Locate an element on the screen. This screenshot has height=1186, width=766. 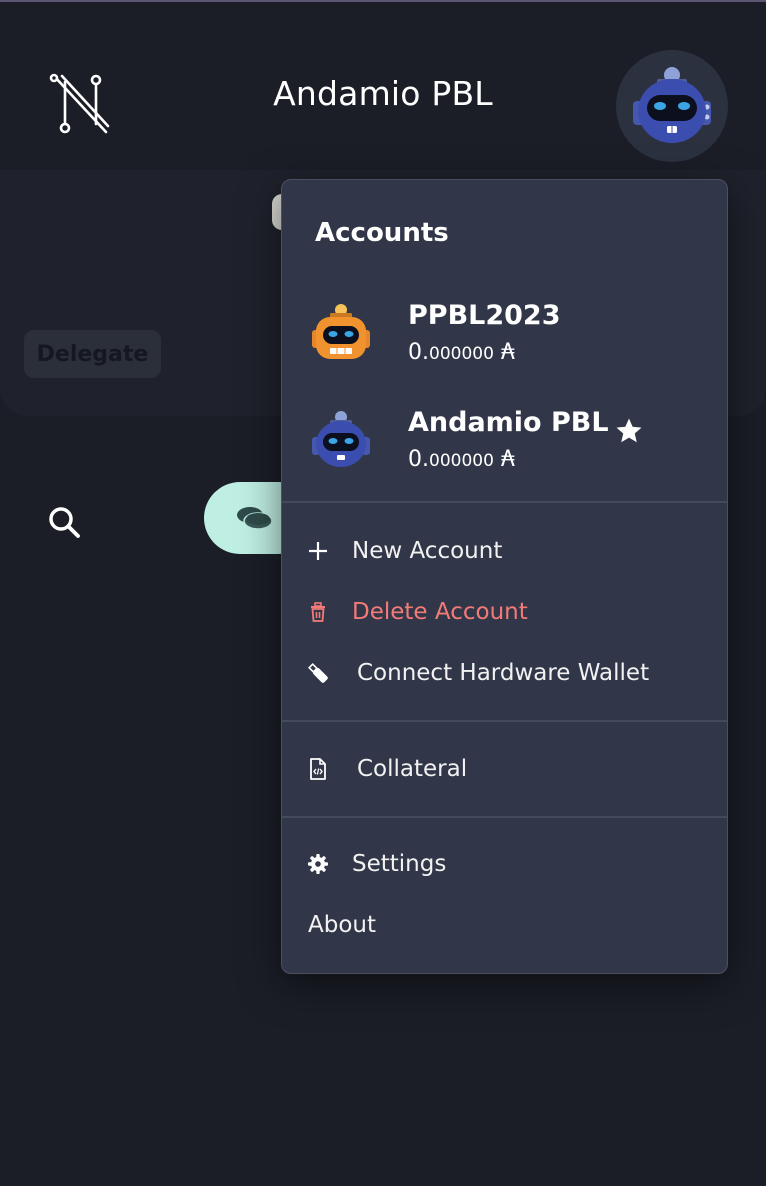
robot-avatar-orange-icon is located at coordinates (341, 331).